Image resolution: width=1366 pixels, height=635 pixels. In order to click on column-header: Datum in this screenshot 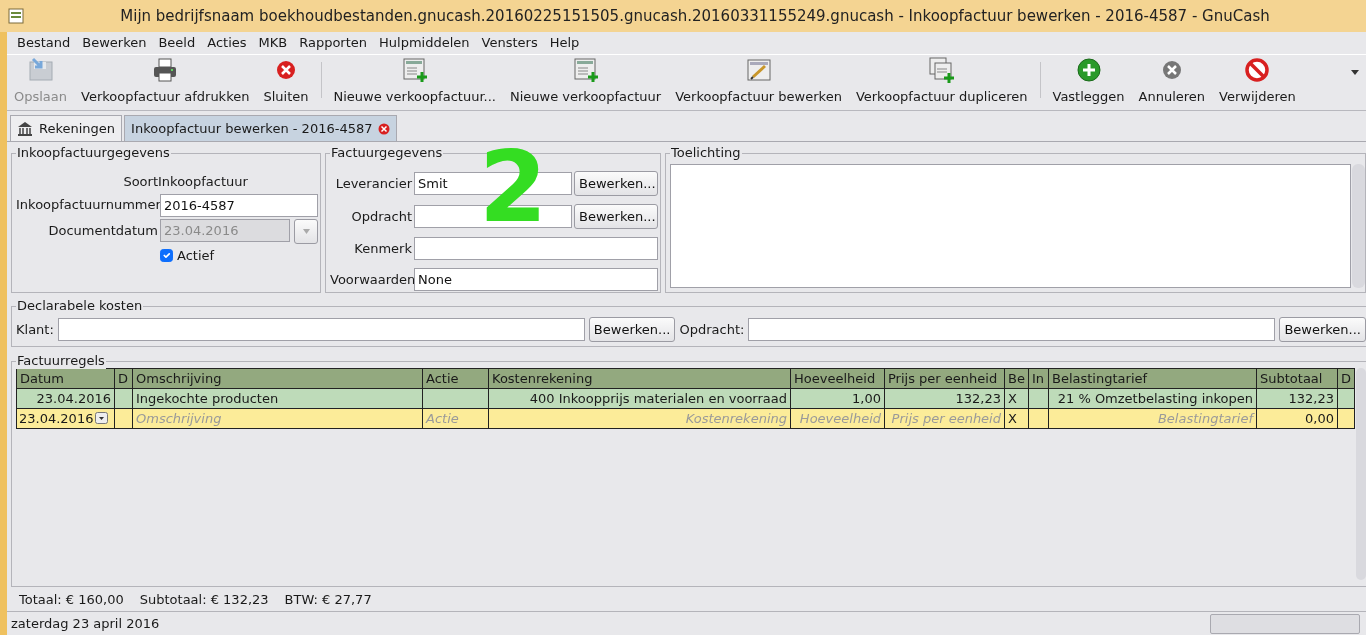, I will do `click(65, 378)`.